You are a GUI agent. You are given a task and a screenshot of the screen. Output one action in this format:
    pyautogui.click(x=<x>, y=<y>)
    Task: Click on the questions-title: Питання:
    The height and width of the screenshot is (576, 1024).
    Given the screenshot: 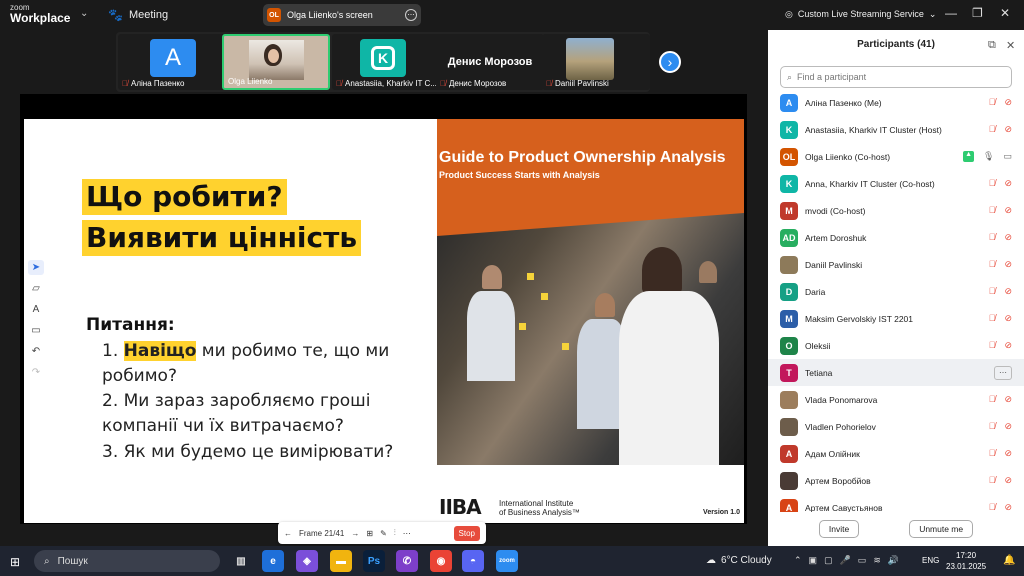 What is the action you would take?
    pyautogui.click(x=130, y=325)
    